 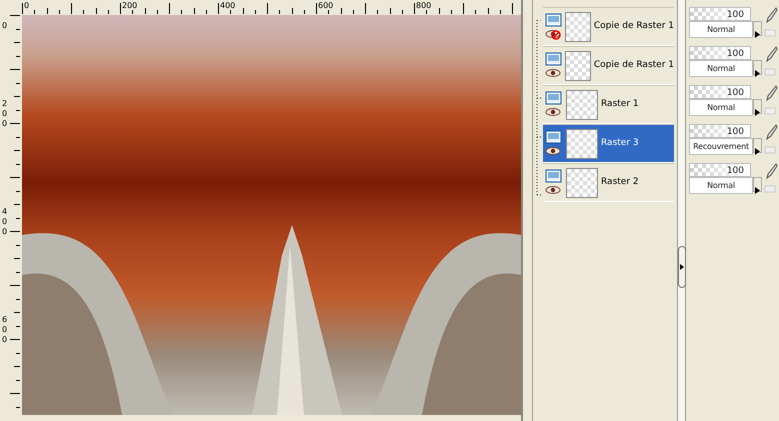 I want to click on layer-row: Raster 2, so click(x=608, y=182).